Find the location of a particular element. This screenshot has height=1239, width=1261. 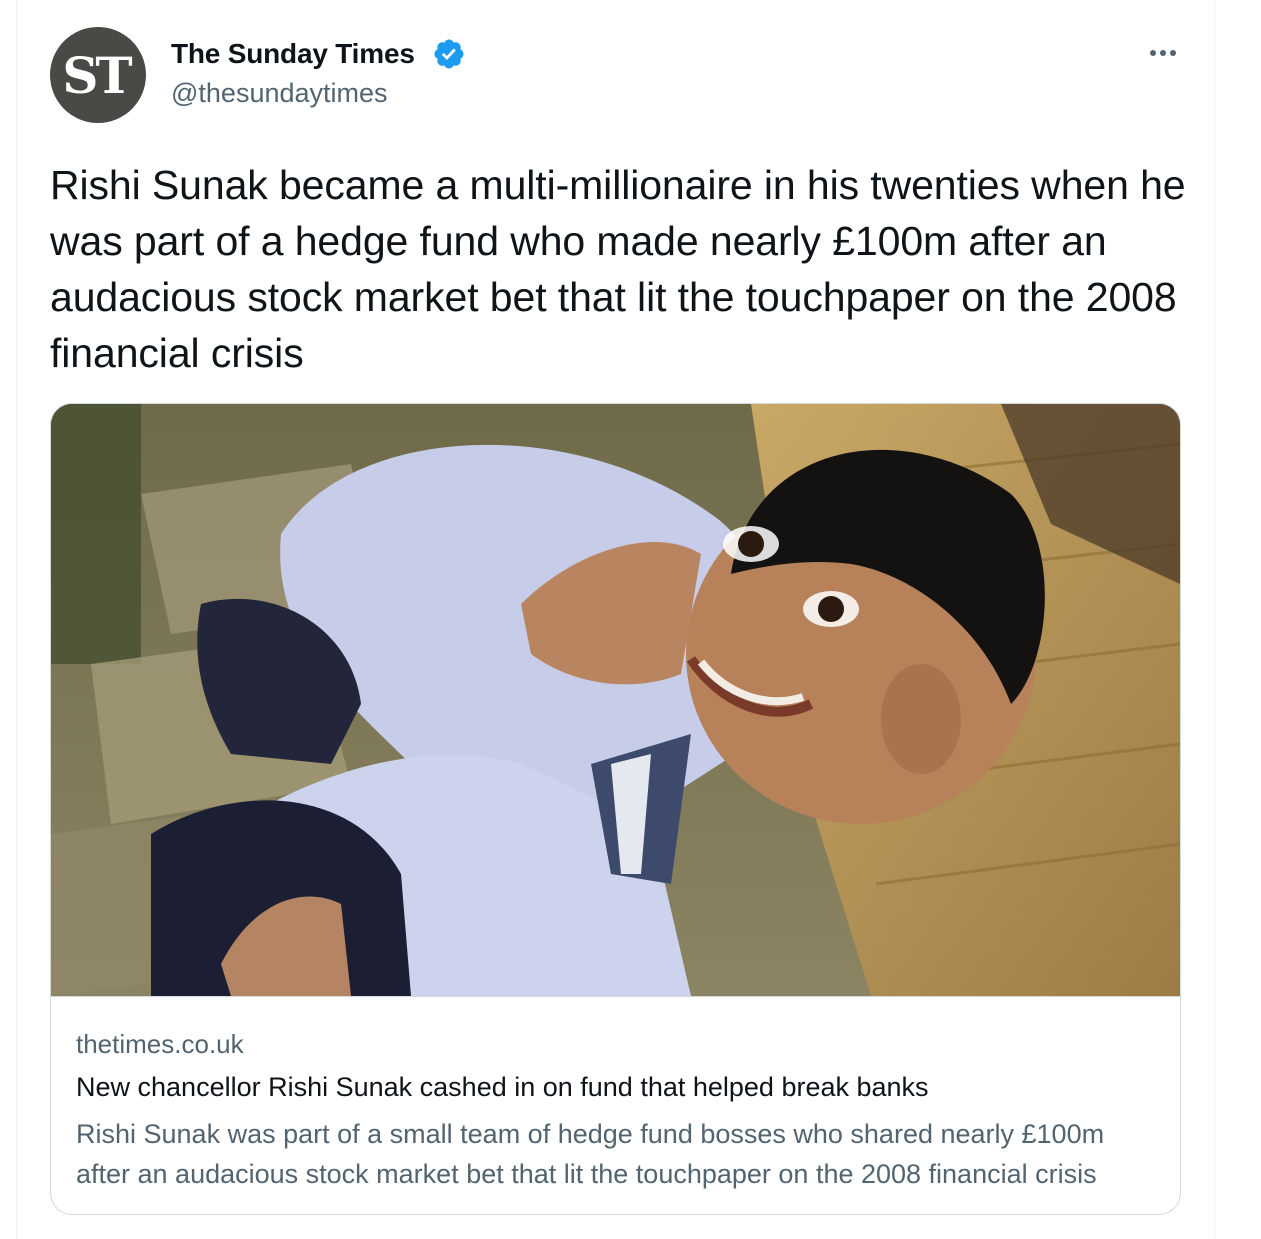

more-options-button is located at coordinates (1163, 53).